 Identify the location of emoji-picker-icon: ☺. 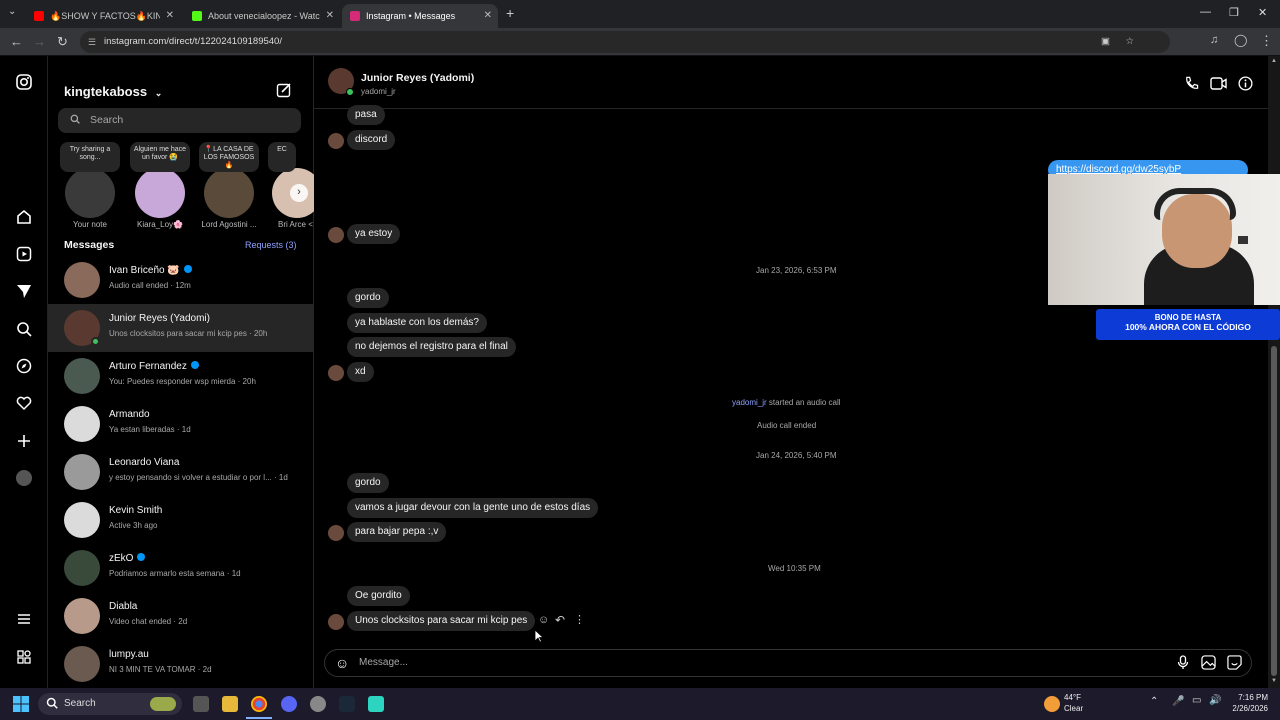
(342, 663).